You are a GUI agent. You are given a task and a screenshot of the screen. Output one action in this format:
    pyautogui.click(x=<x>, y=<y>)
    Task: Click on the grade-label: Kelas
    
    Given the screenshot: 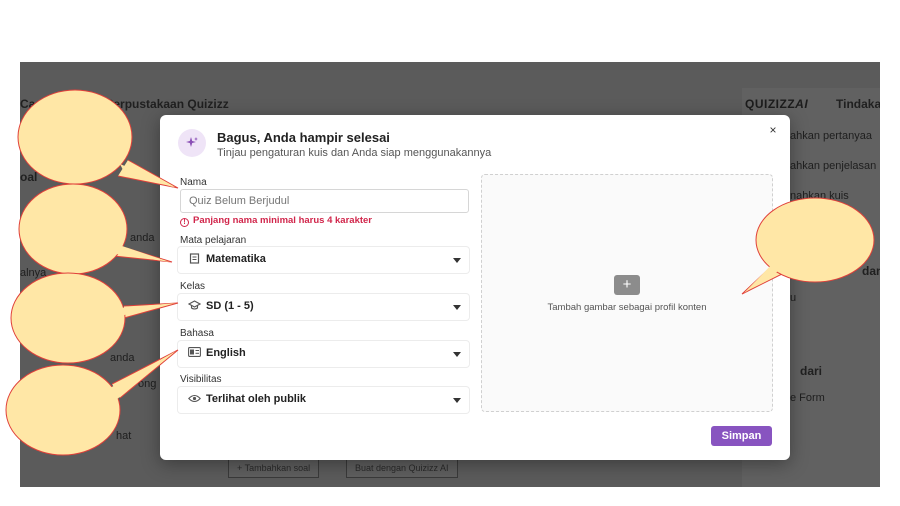 What is the action you would take?
    pyautogui.click(x=193, y=286)
    